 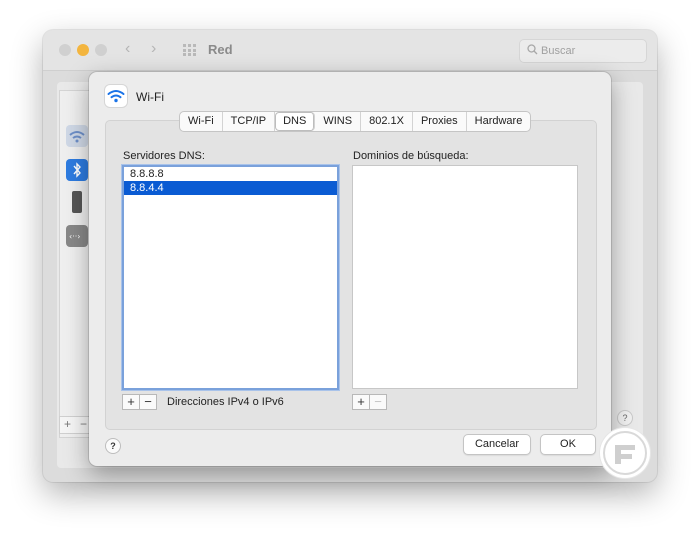 I want to click on bluetooth-icon, so click(x=77, y=170).